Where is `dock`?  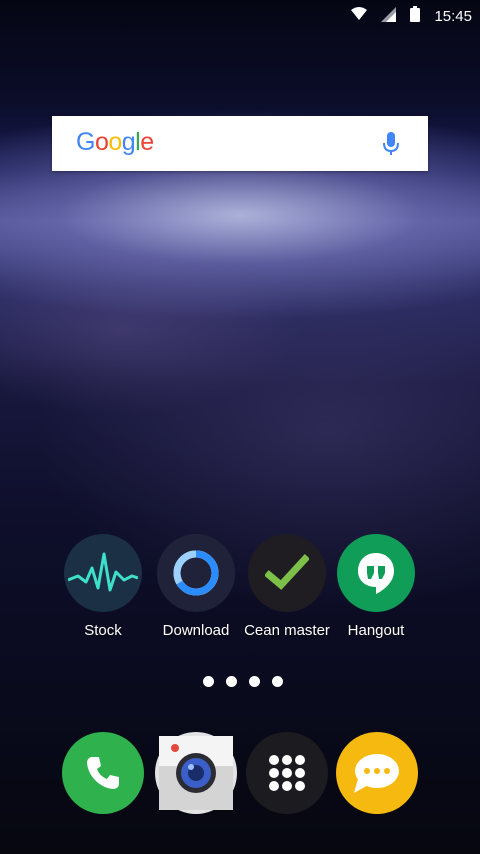 dock is located at coordinates (240, 774).